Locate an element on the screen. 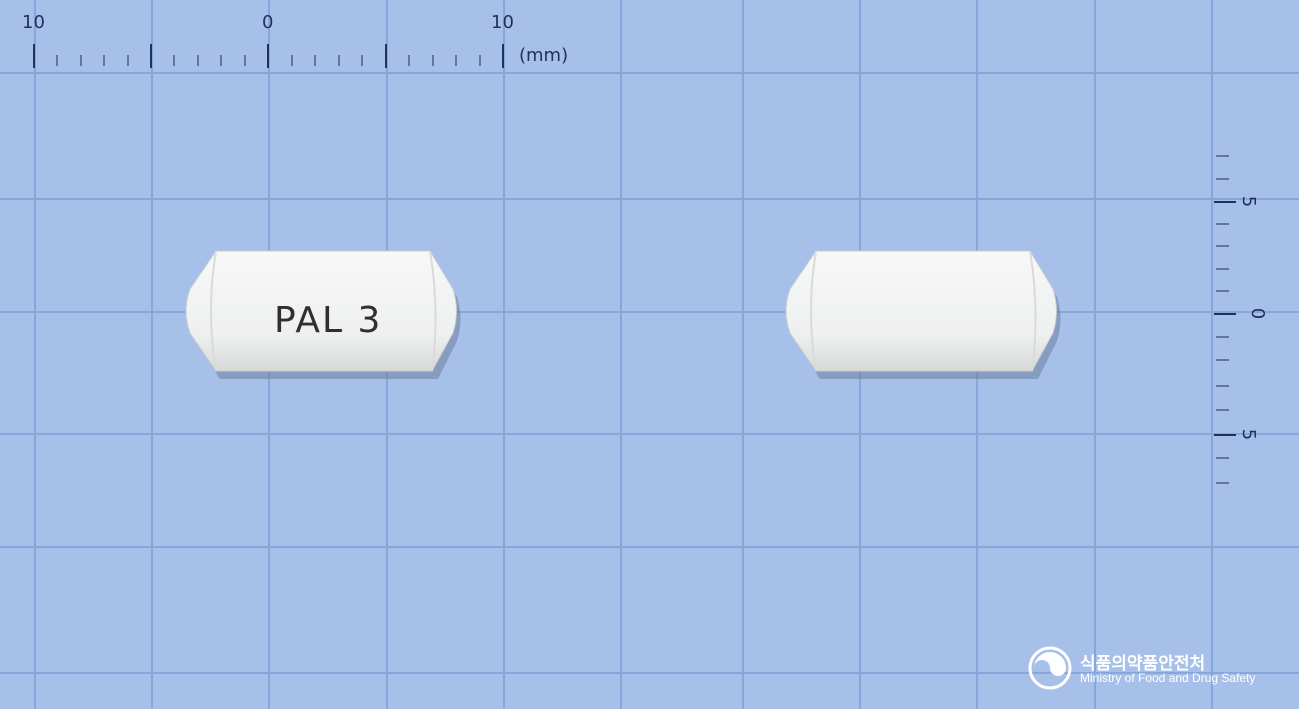  side-ruler-label-center: 0 is located at coordinates (1258, 313).